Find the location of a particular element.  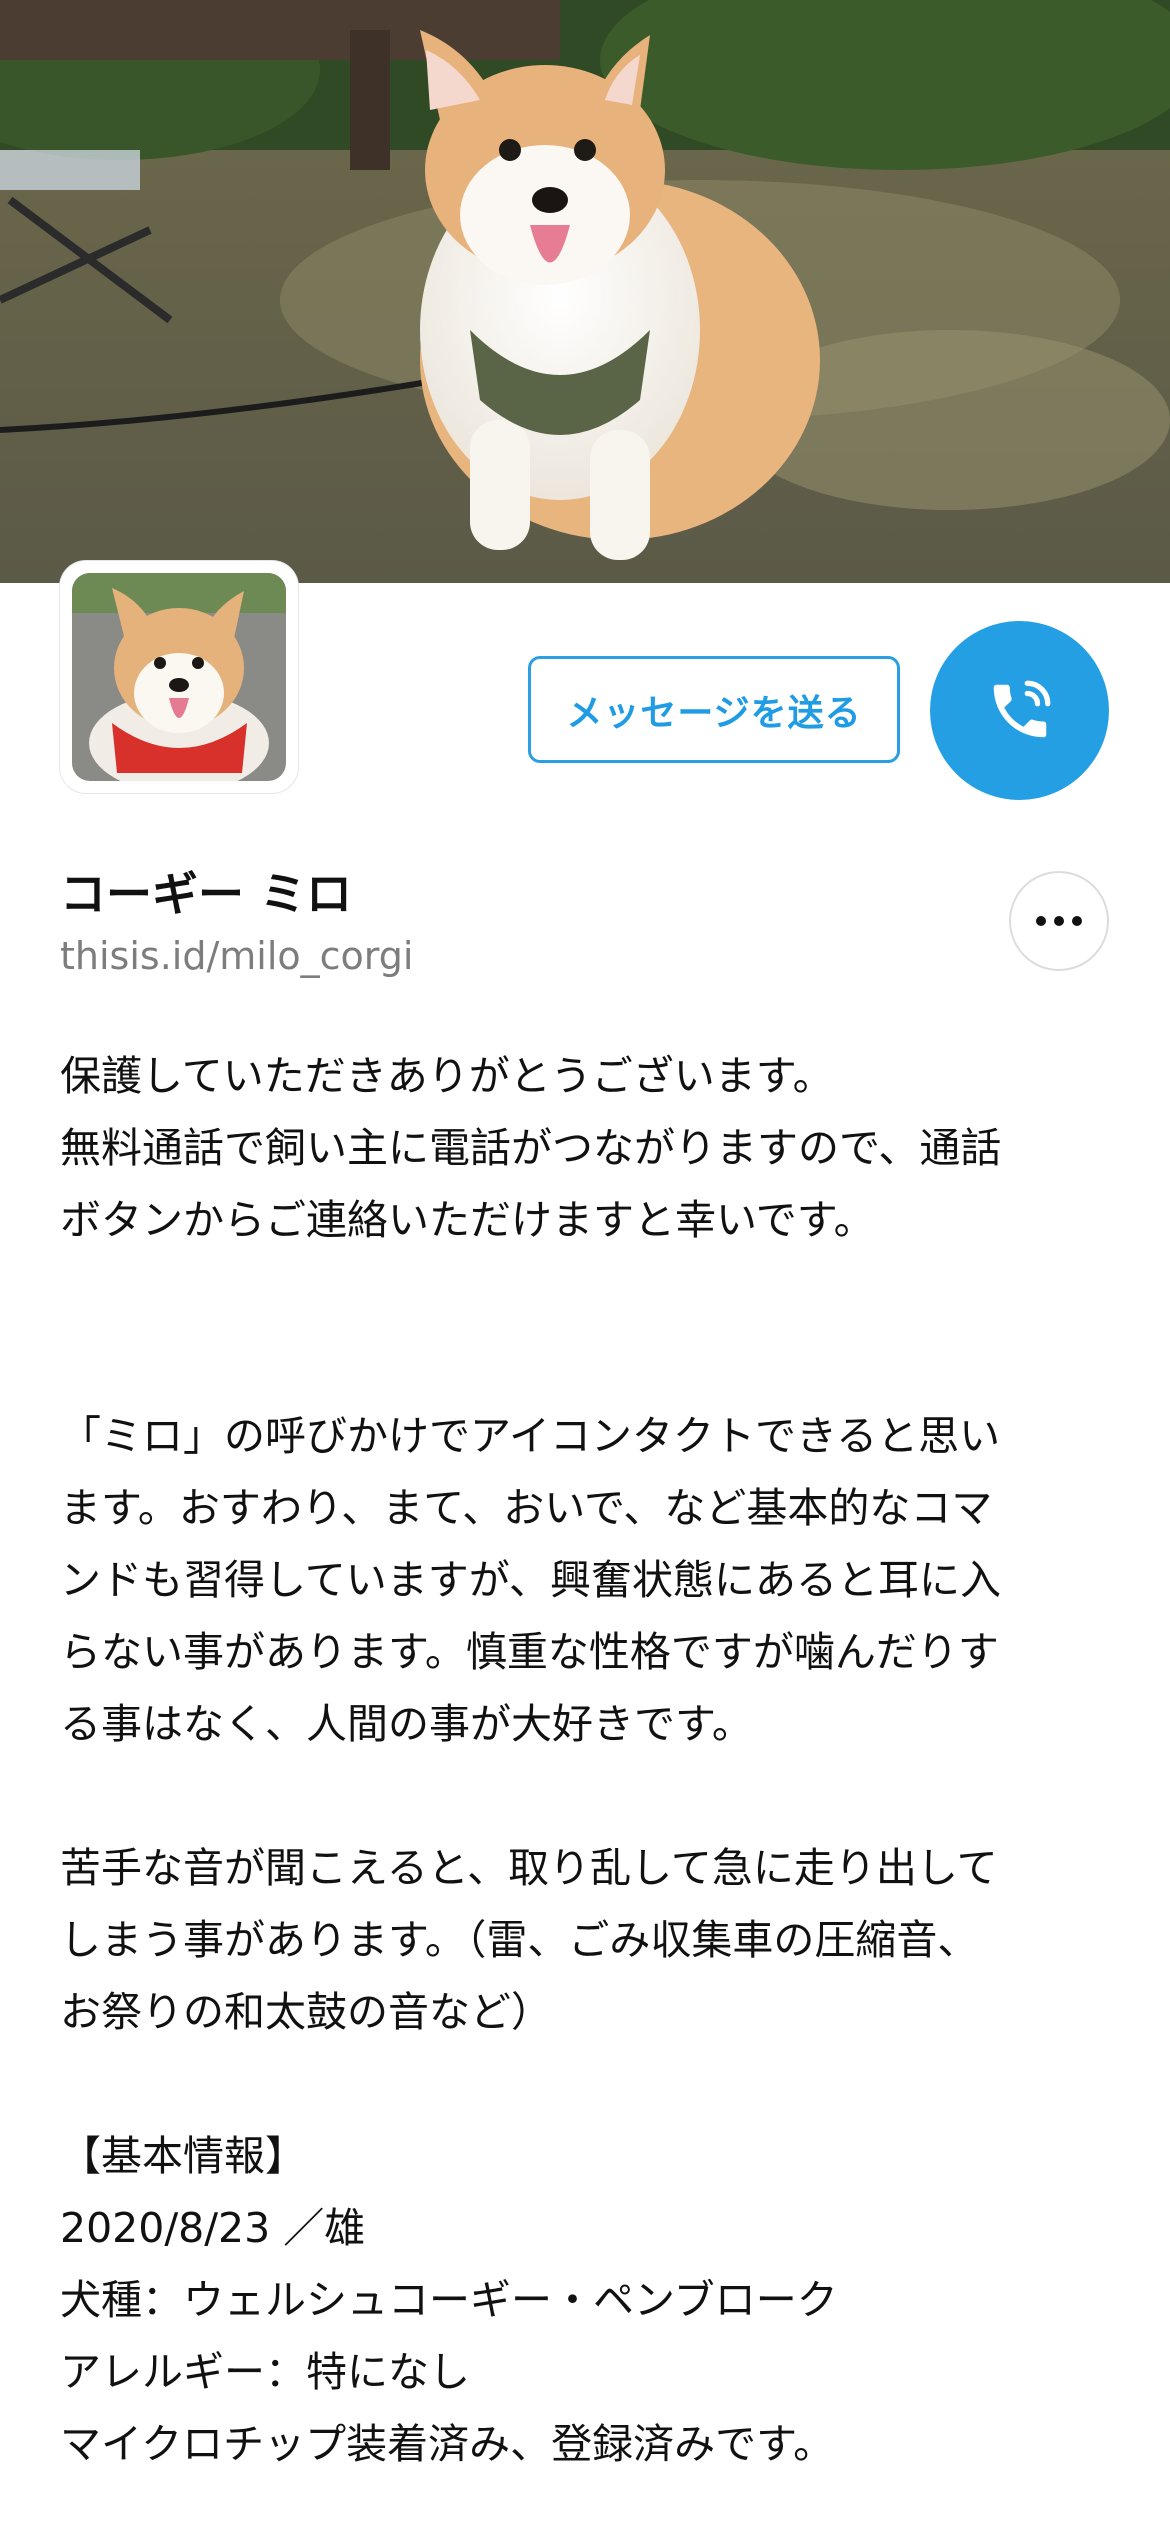

bio-line: しまう事があります。（雷、ごみ収集車の圧縮音、 is located at coordinates (519, 1940).